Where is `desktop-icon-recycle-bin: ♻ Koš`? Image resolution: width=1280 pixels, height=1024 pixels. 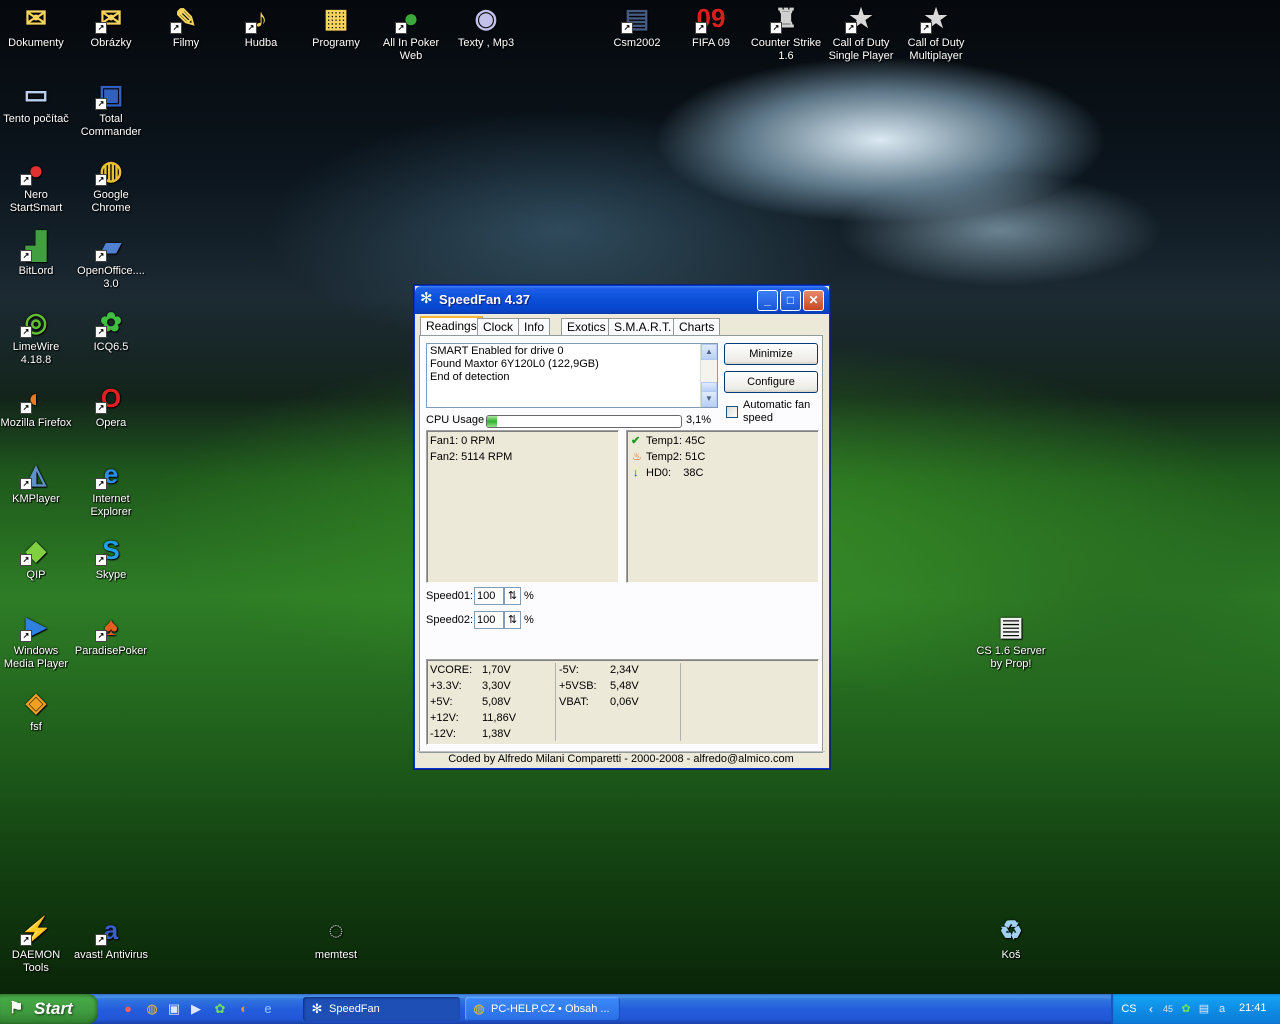
desktop-icon-recycle-bin: ♻ Koš is located at coordinates (1011, 938).